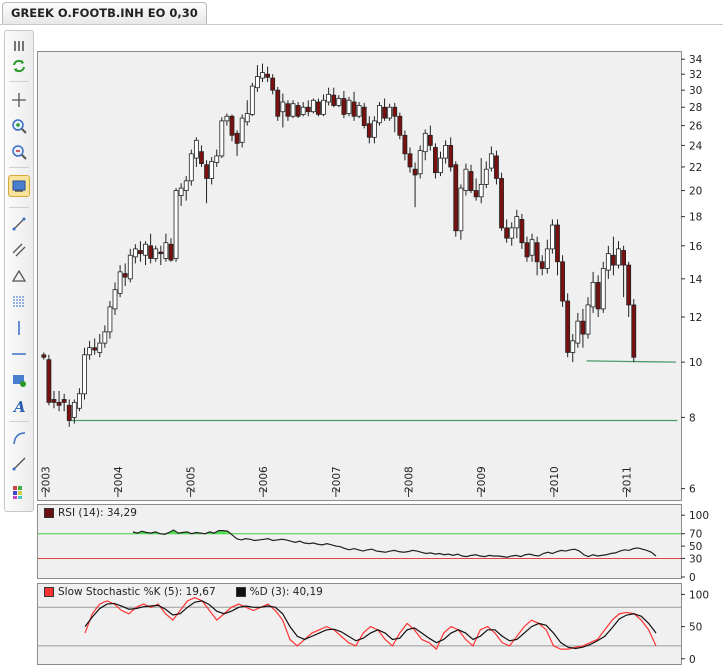 The image size is (723, 671). What do you see at coordinates (696, 60) in the screenshot?
I see `y-tick-label: 34` at bounding box center [696, 60].